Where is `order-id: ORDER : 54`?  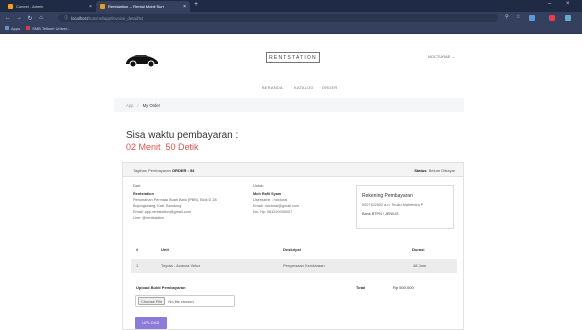
order-id: ORDER : 54 is located at coordinates (183, 170).